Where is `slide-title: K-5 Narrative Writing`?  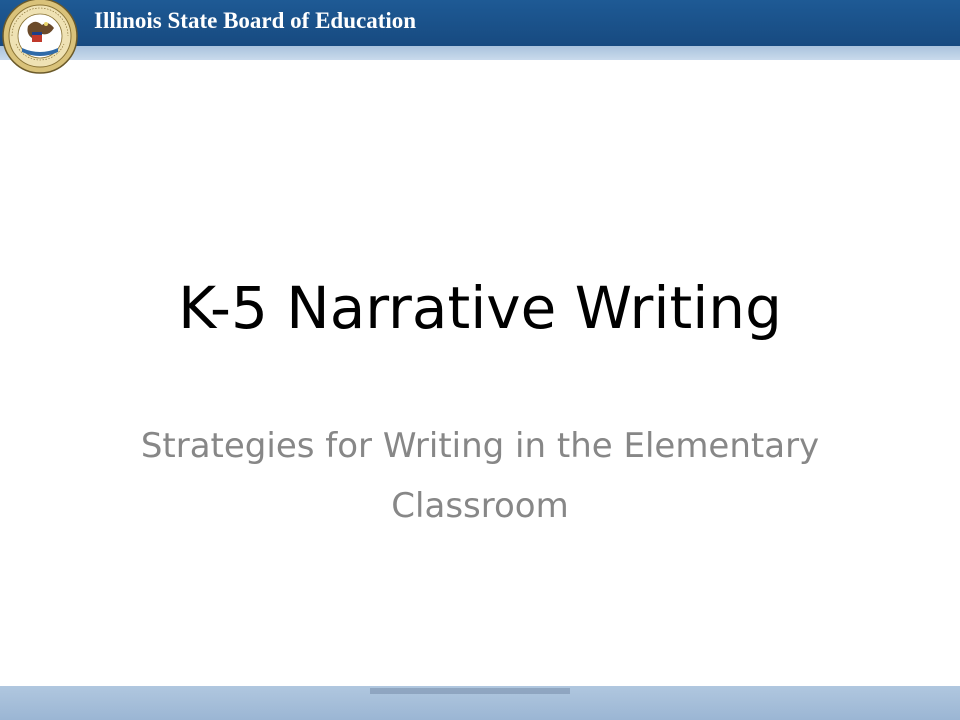 slide-title: K-5 Narrative Writing is located at coordinates (480, 308).